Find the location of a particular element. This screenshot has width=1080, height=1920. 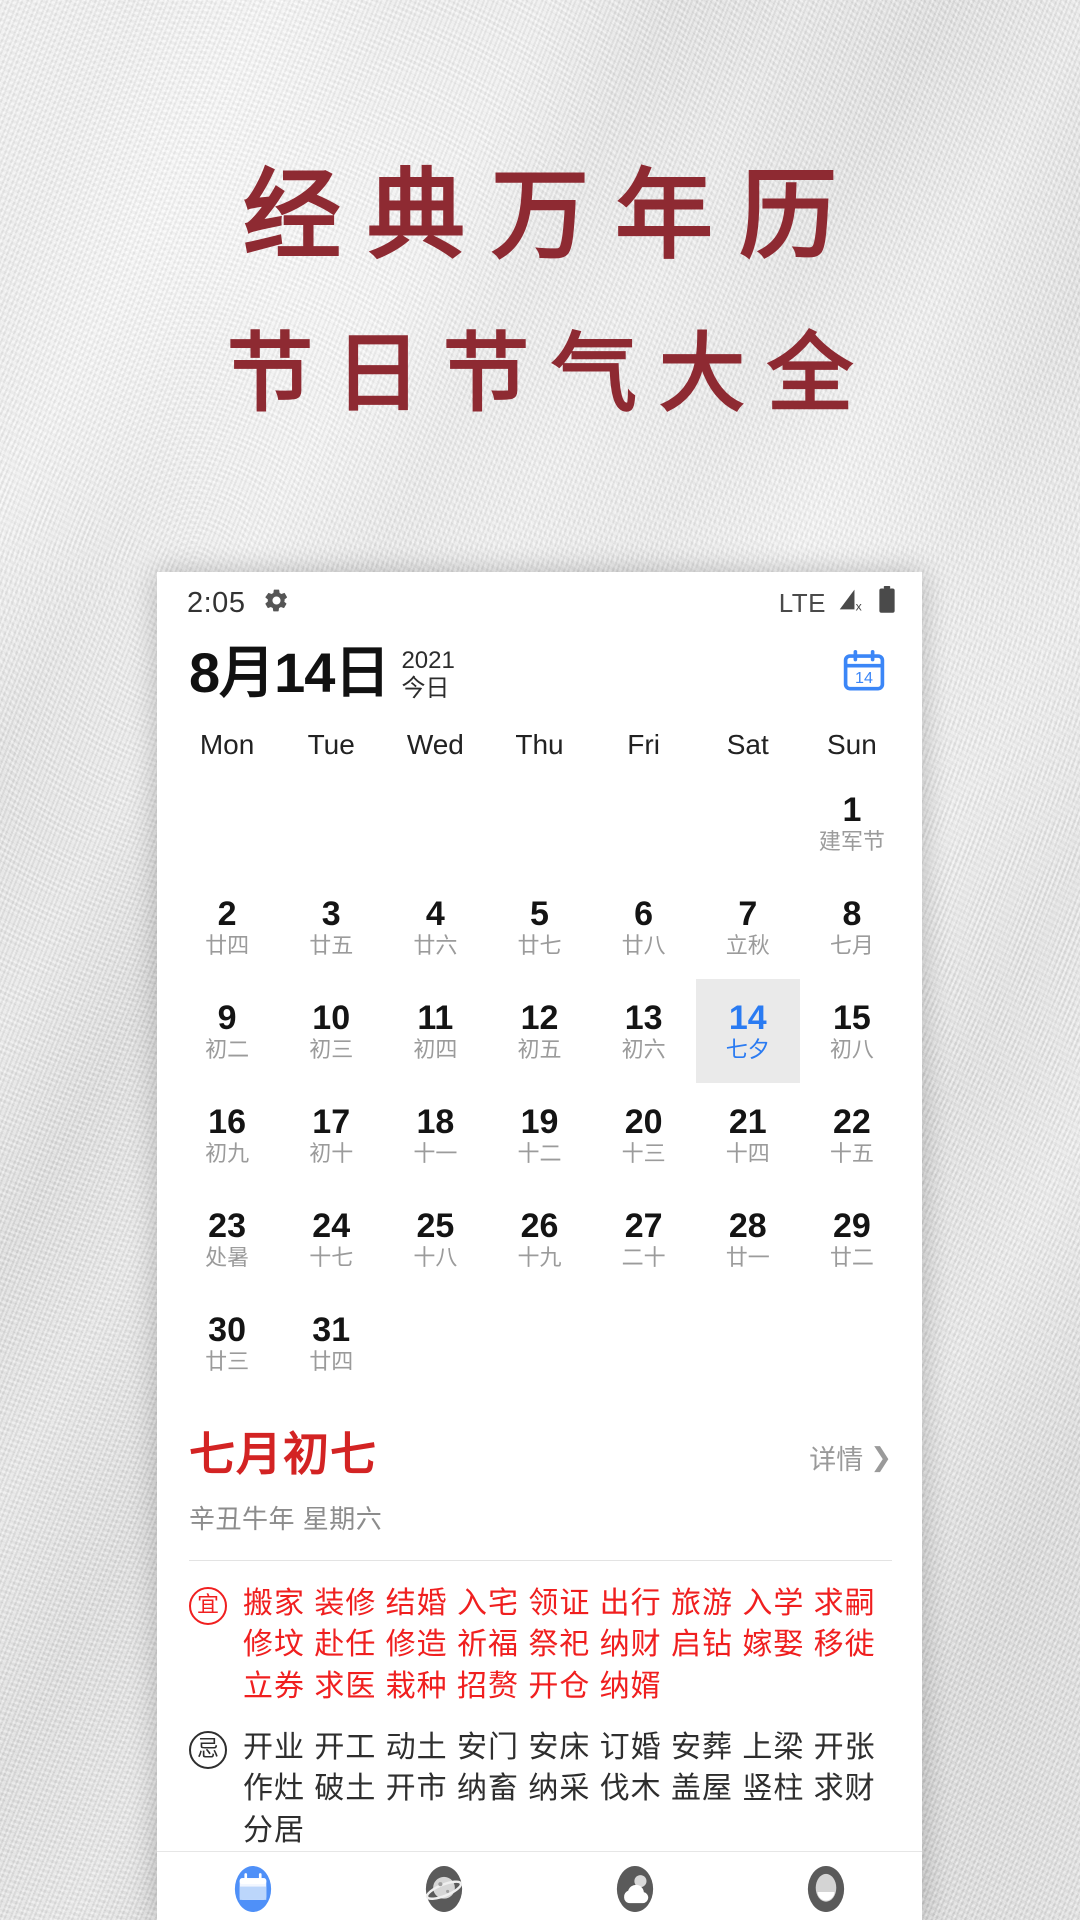

calendar-day-number: 14 is located at coordinates (747, 1017).